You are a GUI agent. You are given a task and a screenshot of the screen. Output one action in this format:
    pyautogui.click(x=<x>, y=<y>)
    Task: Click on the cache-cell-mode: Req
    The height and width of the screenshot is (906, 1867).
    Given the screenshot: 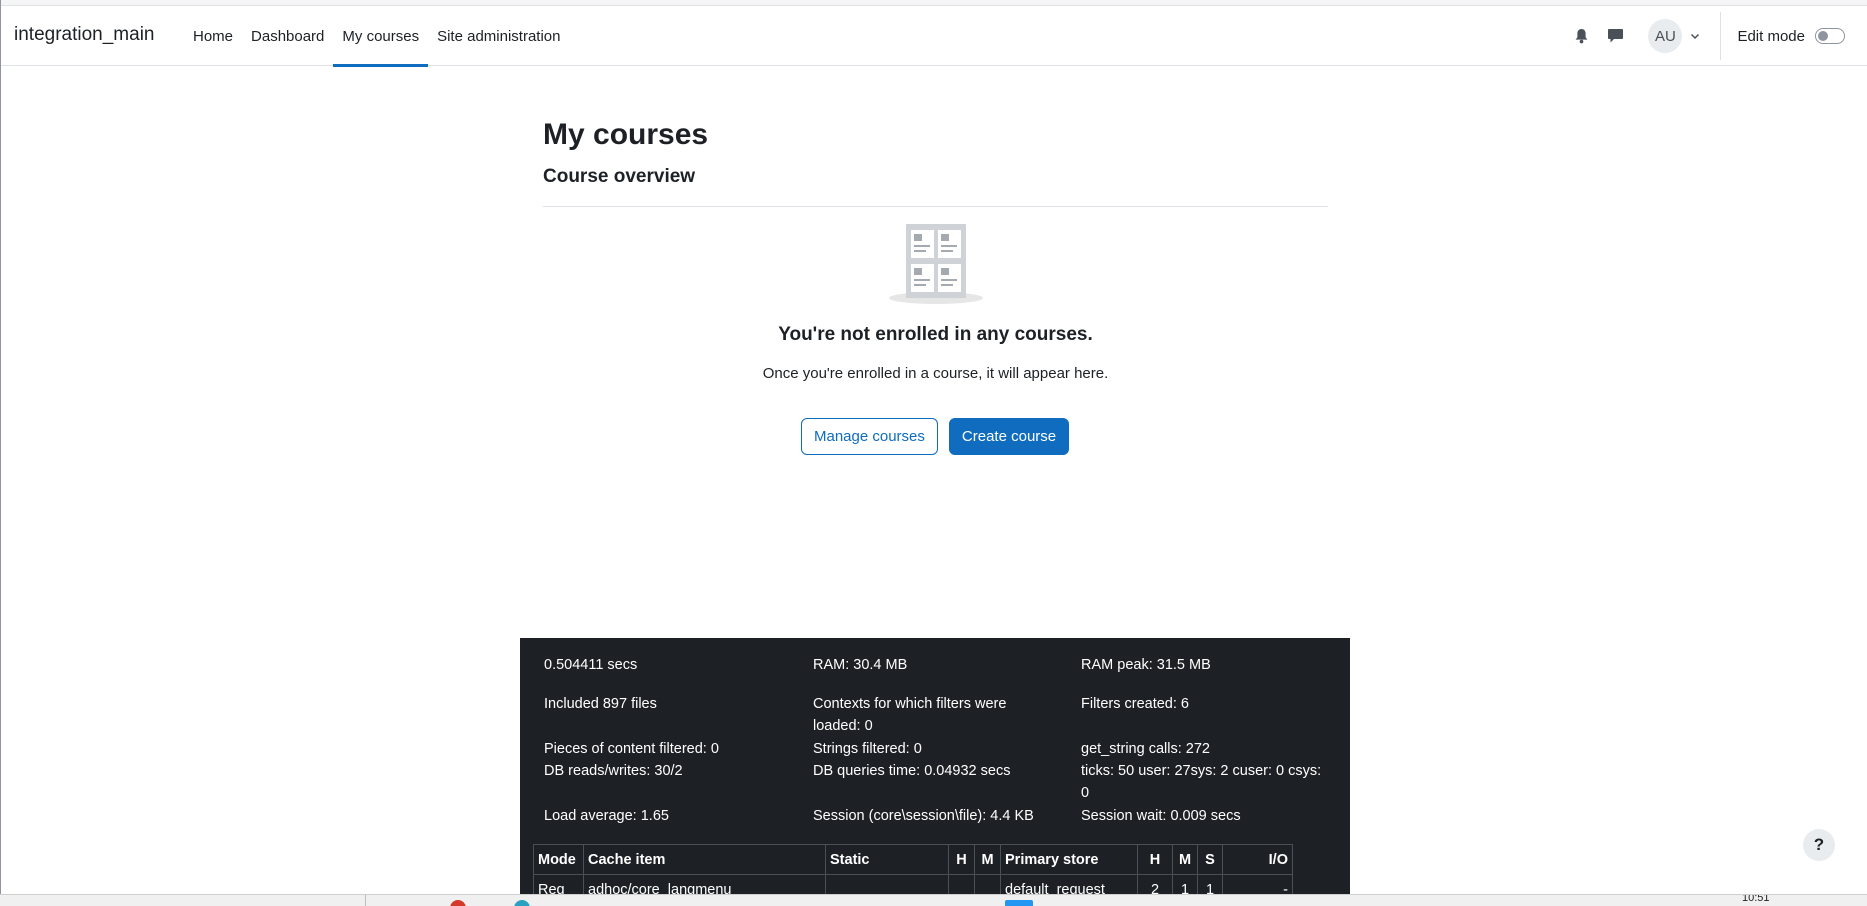 What is the action you would take?
    pyautogui.click(x=558, y=884)
    